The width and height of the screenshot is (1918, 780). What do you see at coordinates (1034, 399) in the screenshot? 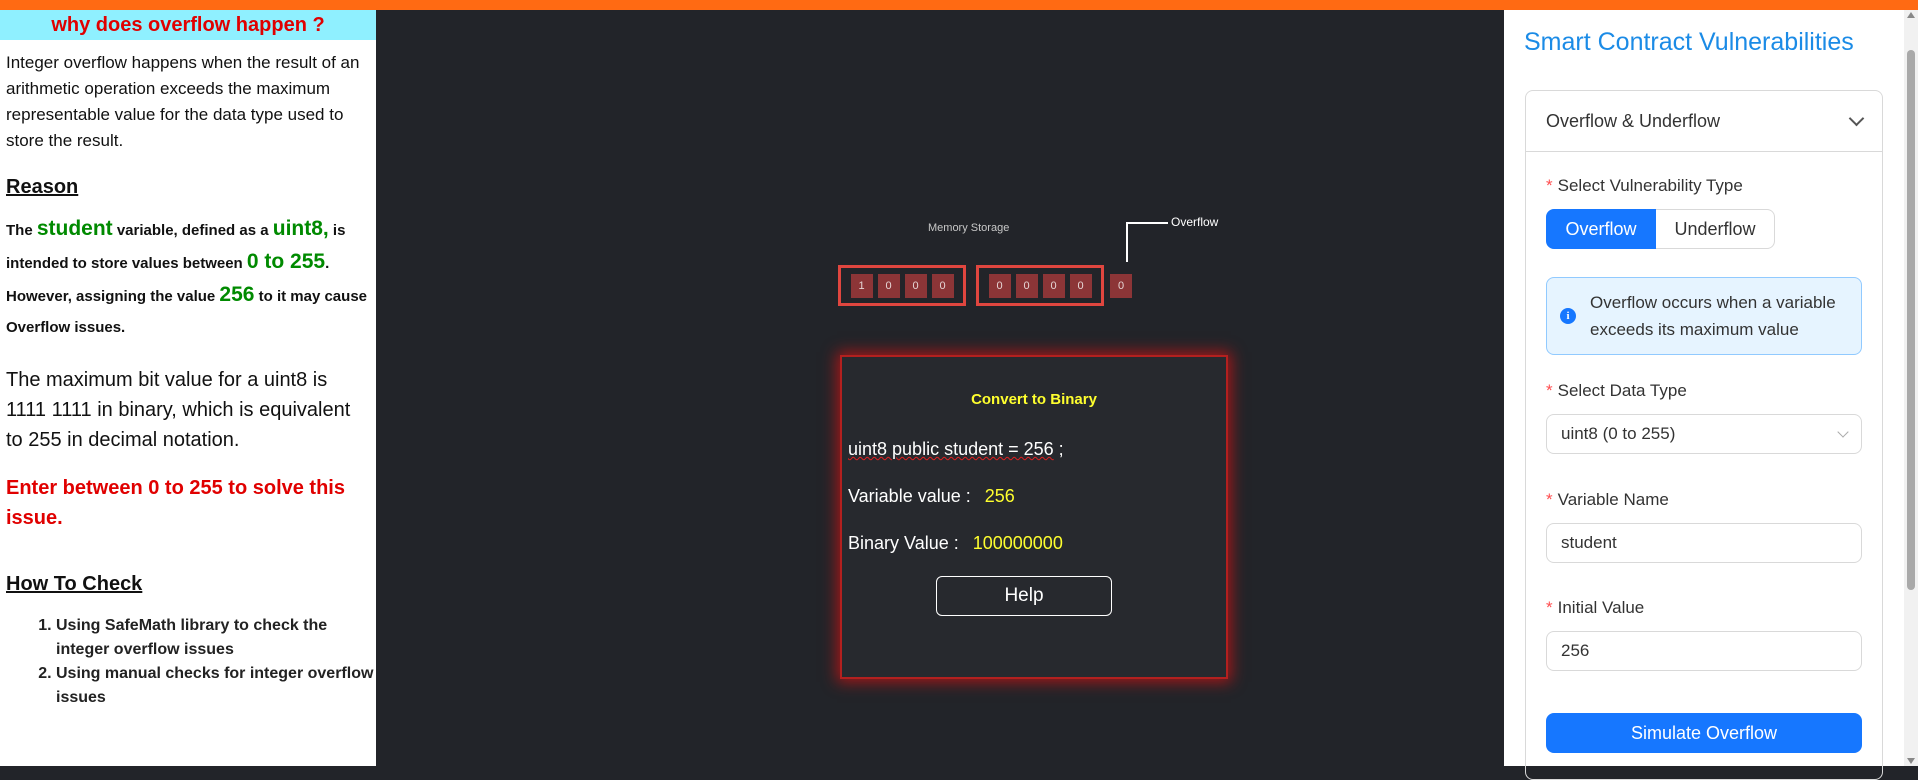
I see `card-title: Convert to Binary` at bounding box center [1034, 399].